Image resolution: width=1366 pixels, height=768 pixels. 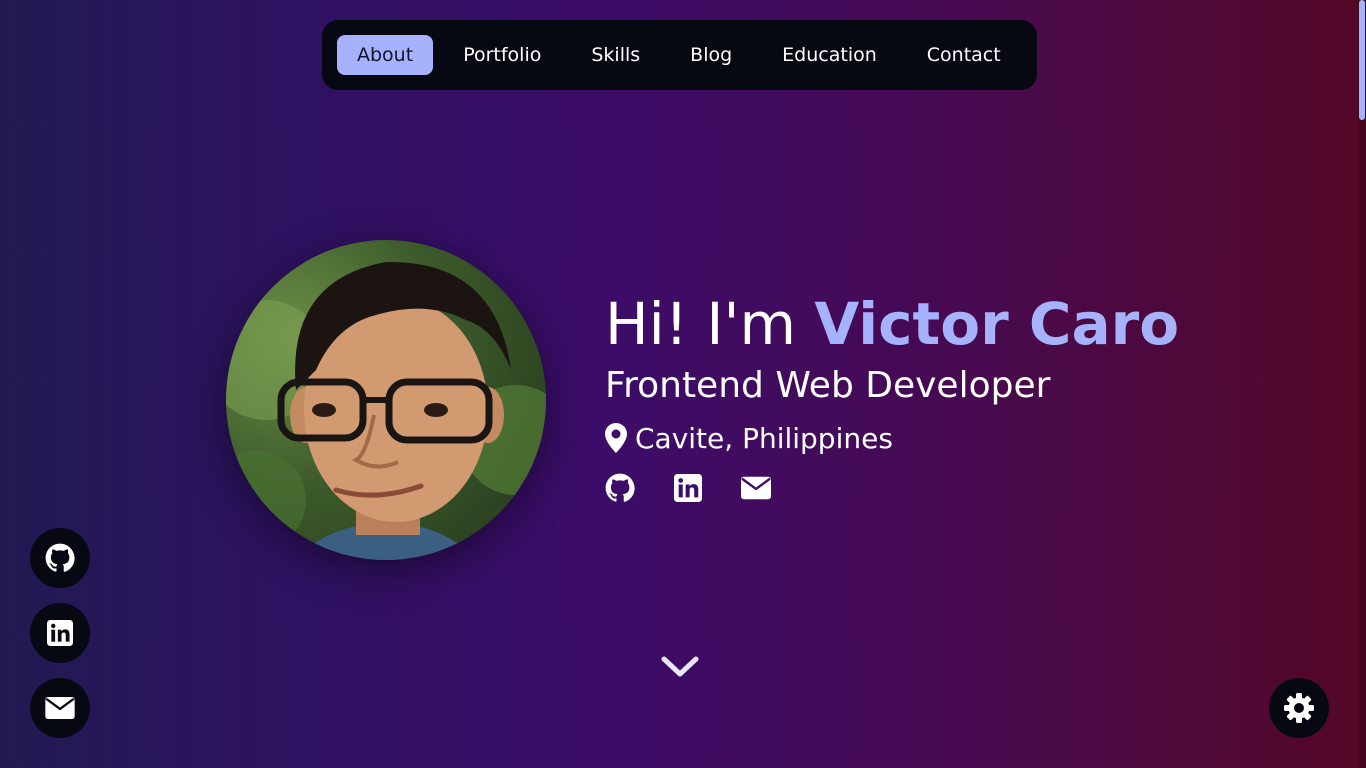 I want to click on floating-email-button, so click(x=60, y=708).